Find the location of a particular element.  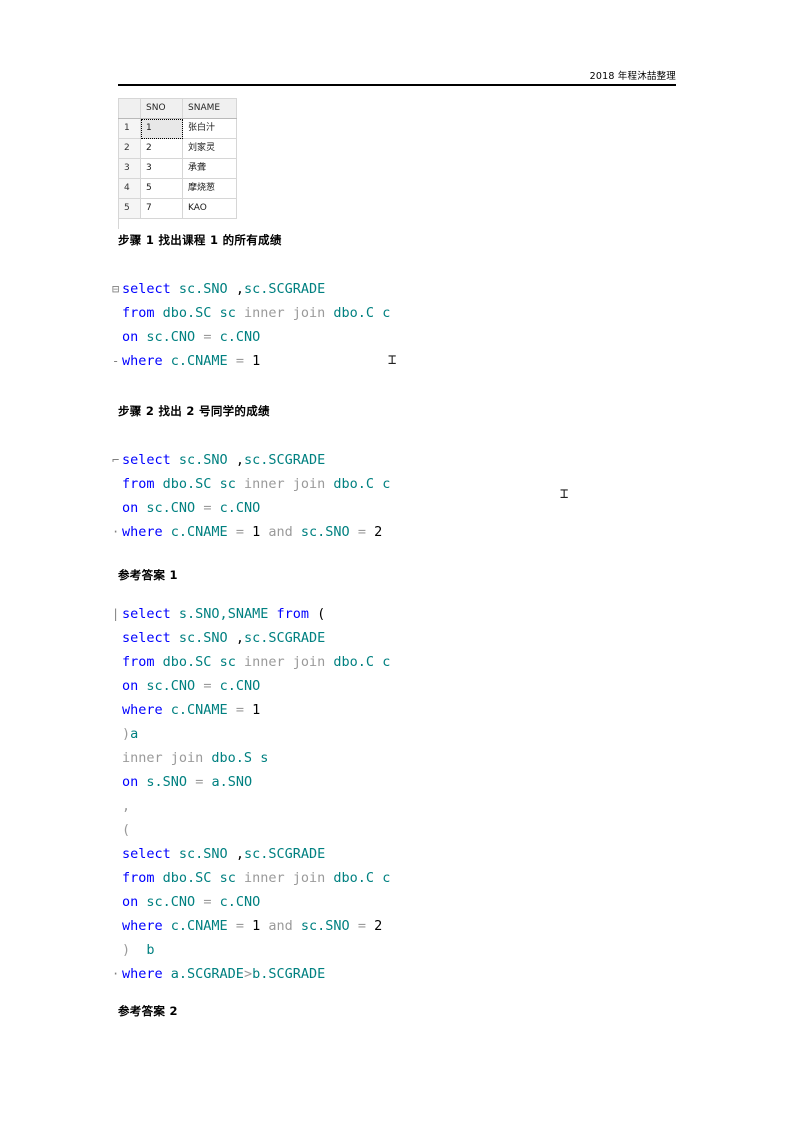

code-line: ⌐ select sc.SNO ,sc.SCGRADE is located at coordinates (251, 460).